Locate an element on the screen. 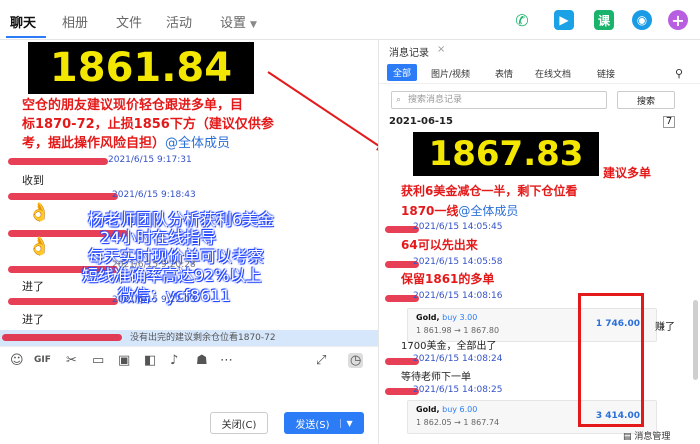 The width and height of the screenshot is (700, 444). history-close-icon: × is located at coordinates (441, 49).